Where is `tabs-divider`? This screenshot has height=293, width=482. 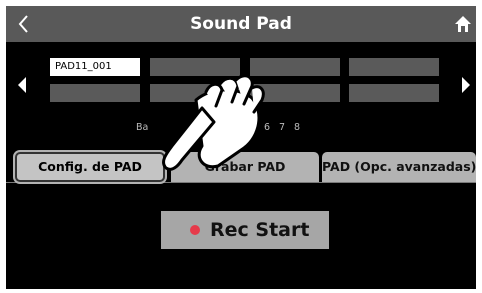
tabs-divider is located at coordinates (241, 182).